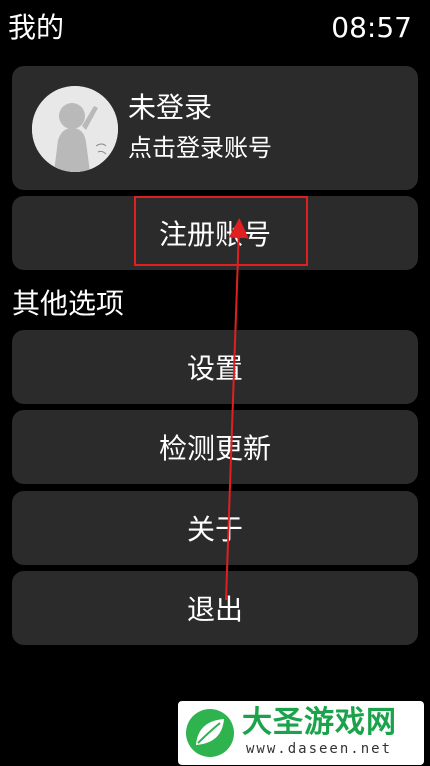  What do you see at coordinates (215, 608) in the screenshot?
I see `logout-button: 退出` at bounding box center [215, 608].